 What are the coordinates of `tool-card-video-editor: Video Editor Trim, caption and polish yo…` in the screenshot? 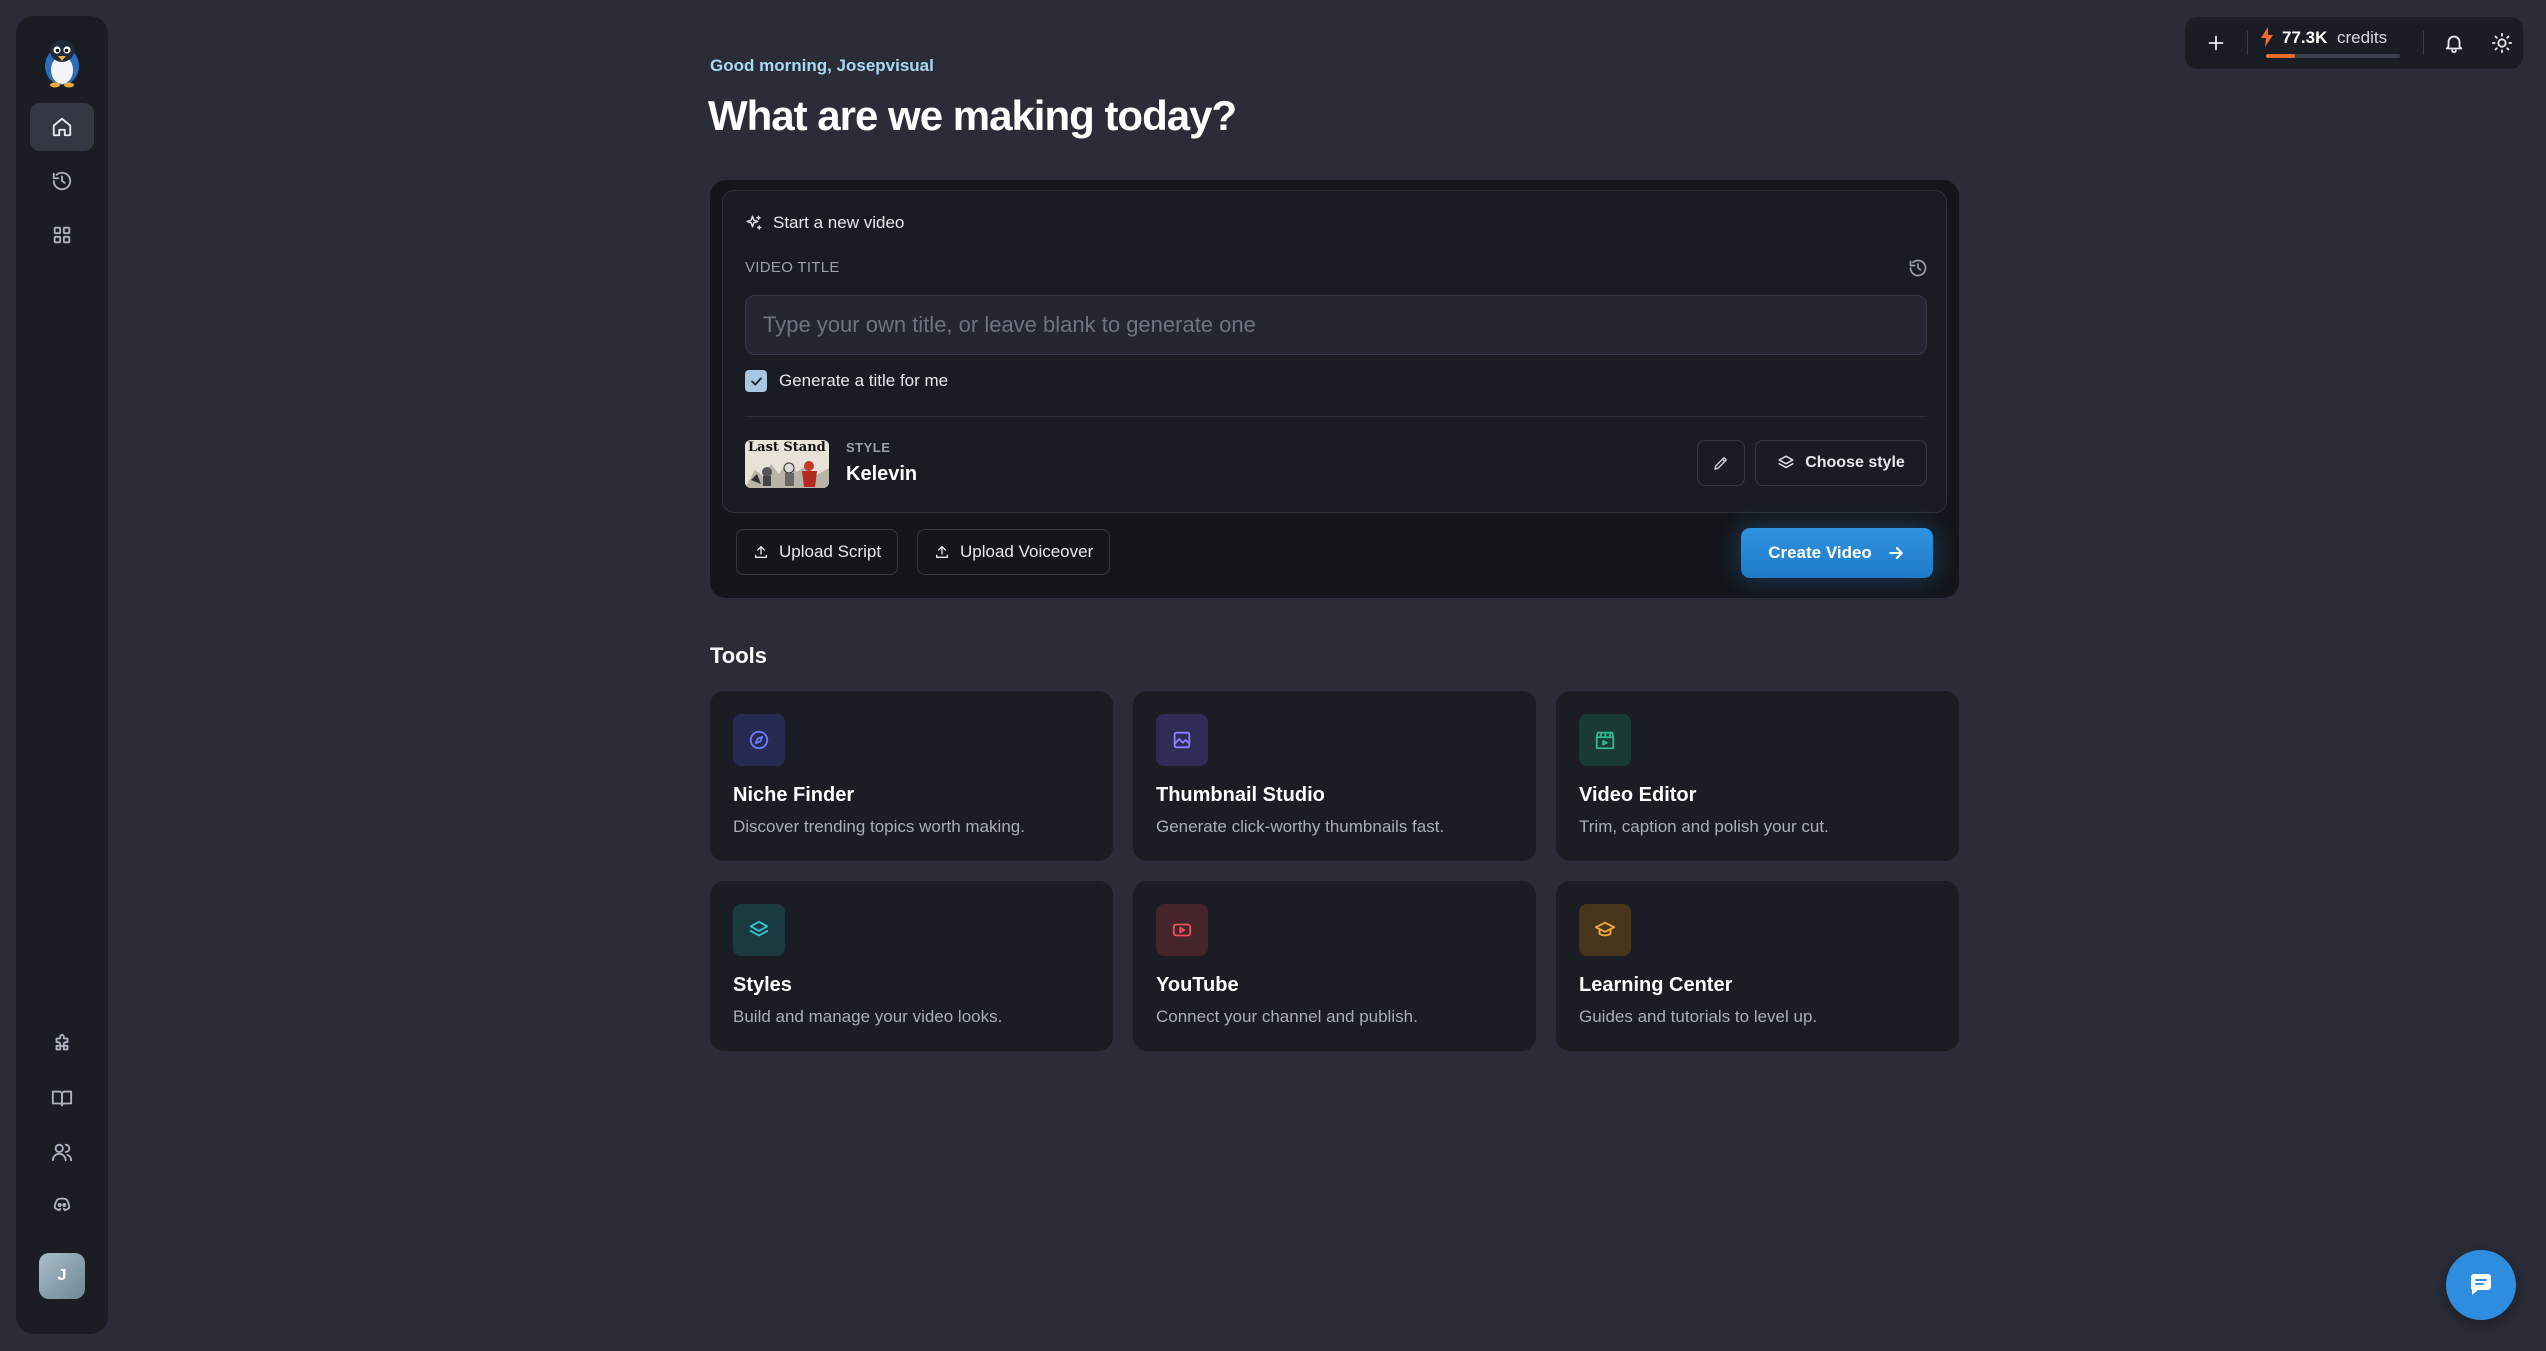 It's located at (1757, 776).